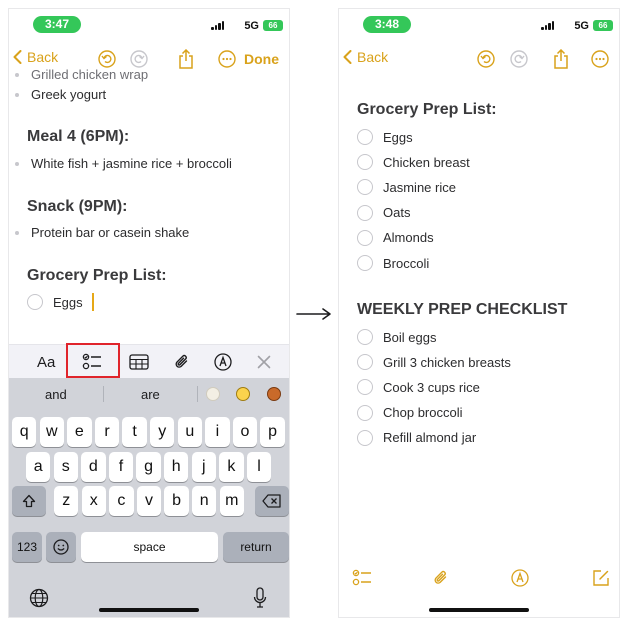  What do you see at coordinates (92, 302) in the screenshot?
I see `text-cursor` at bounding box center [92, 302].